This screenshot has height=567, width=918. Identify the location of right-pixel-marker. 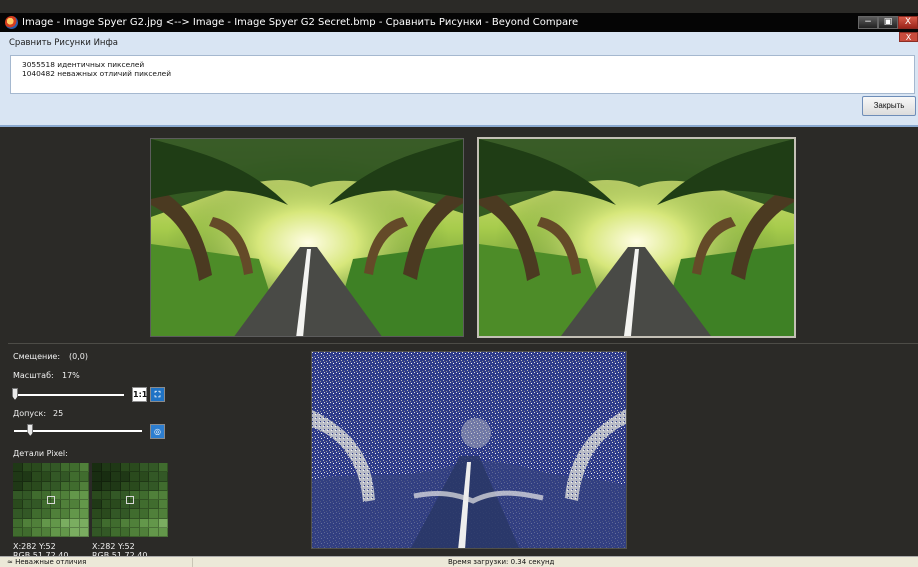
(130, 500).